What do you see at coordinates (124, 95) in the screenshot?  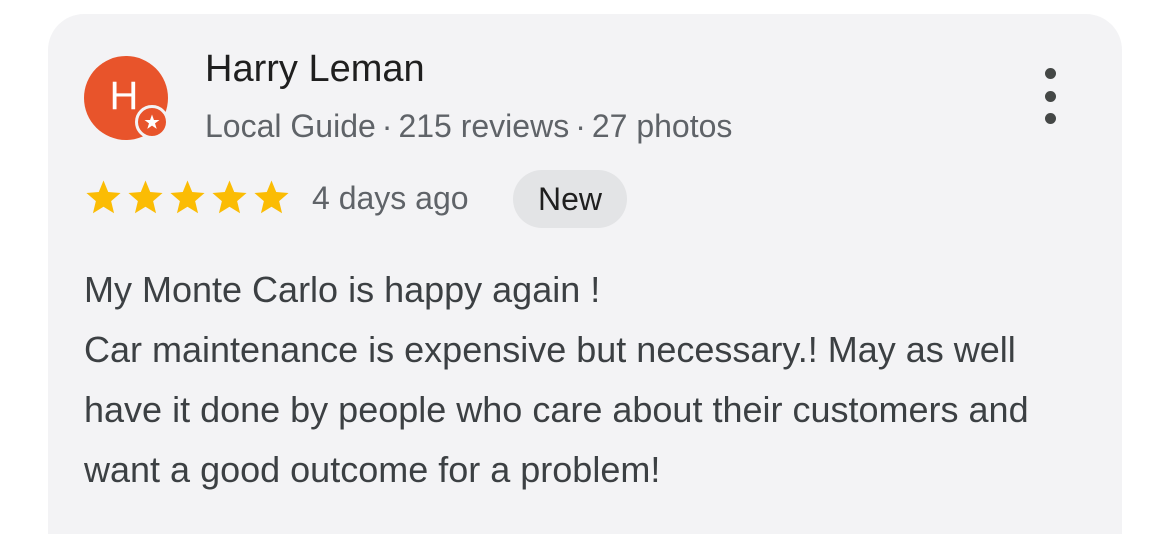 I see `avatar-initial: H` at bounding box center [124, 95].